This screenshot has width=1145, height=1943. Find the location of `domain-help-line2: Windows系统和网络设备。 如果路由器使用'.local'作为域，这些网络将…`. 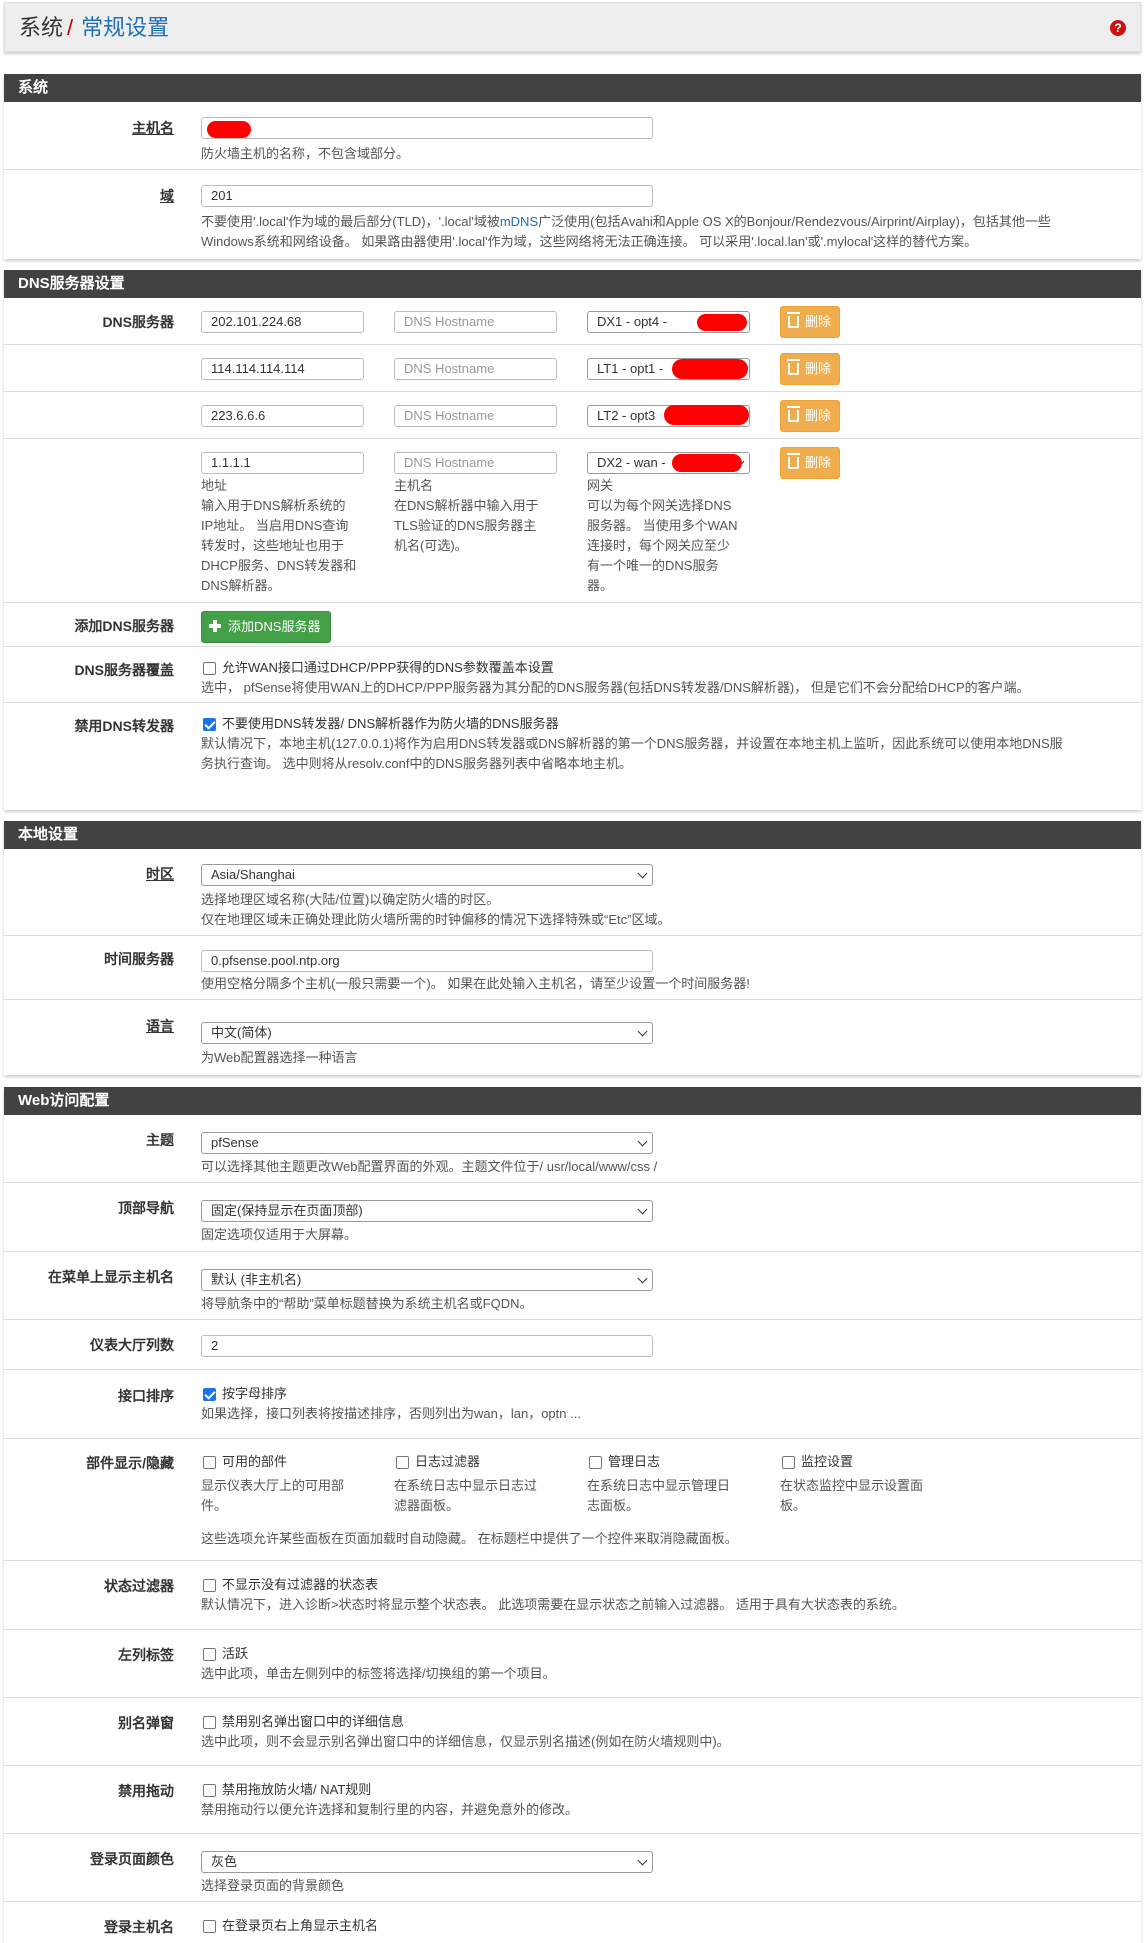

domain-help-line2: Windows系统和网络设备。 如果路由器使用'.local'作为域，这些网络将… is located at coordinates (589, 241).